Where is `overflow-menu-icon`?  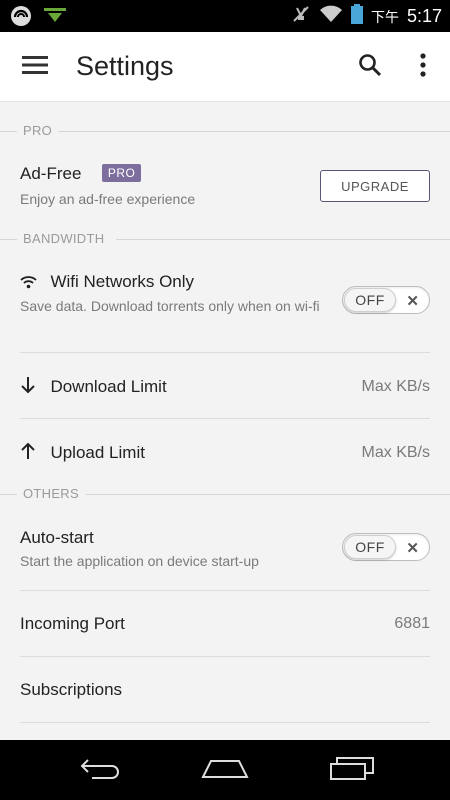 overflow-menu-icon is located at coordinates (423, 67).